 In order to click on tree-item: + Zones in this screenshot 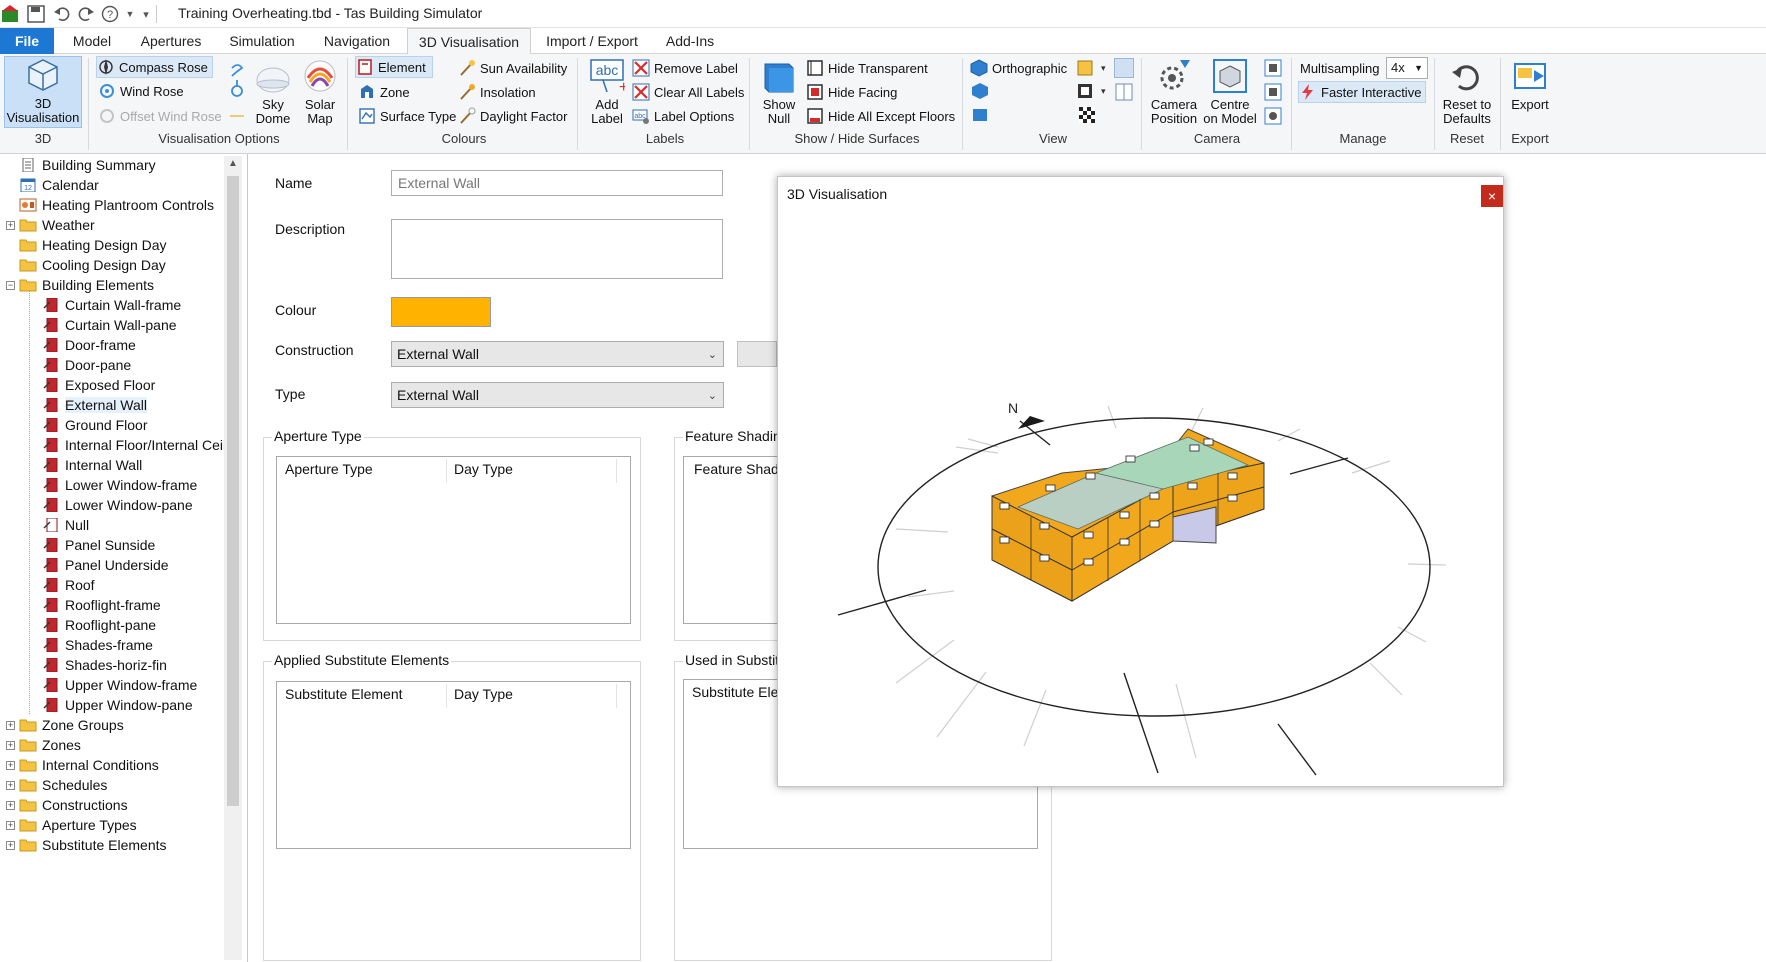, I will do `click(43, 745)`.